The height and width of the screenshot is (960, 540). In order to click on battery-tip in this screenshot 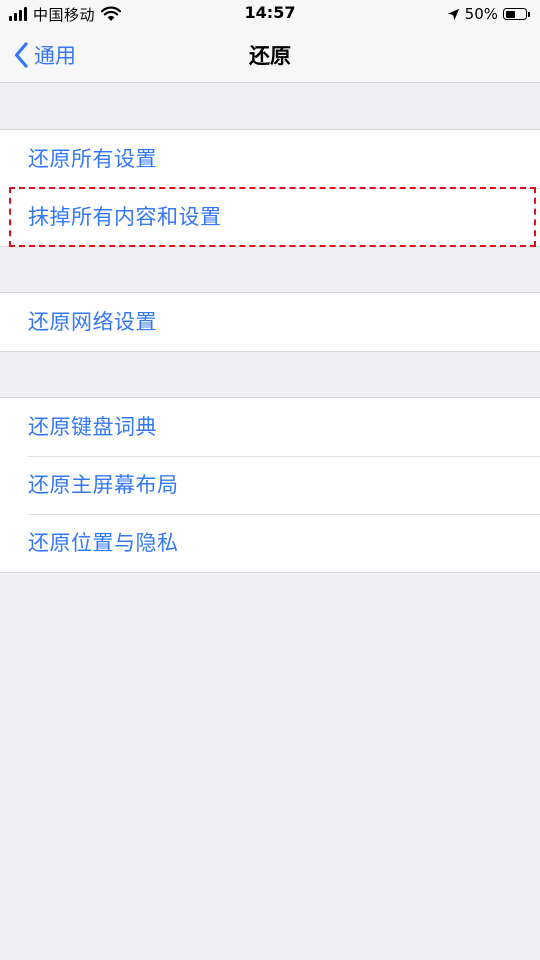, I will do `click(529, 14)`.